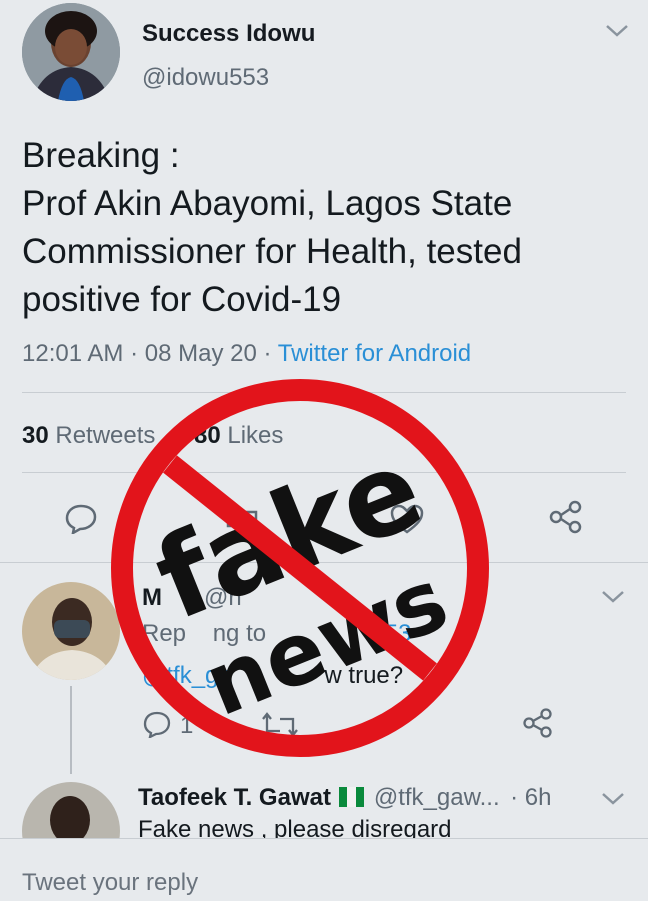 This screenshot has height=901, width=648. Describe the element at coordinates (272, 676) in the screenshot. I see `reply1-text: @tfk_ga w true?` at that location.